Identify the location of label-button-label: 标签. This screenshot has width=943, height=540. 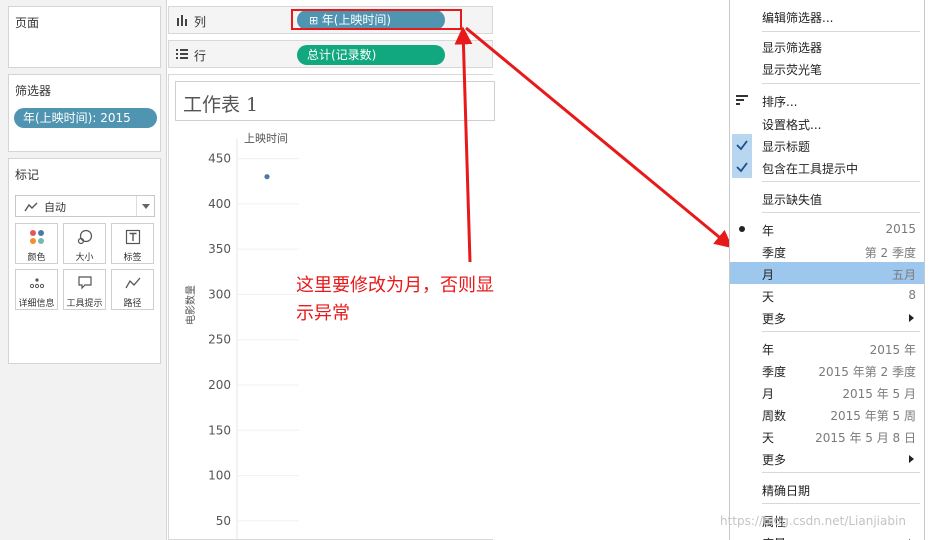
(132, 258).